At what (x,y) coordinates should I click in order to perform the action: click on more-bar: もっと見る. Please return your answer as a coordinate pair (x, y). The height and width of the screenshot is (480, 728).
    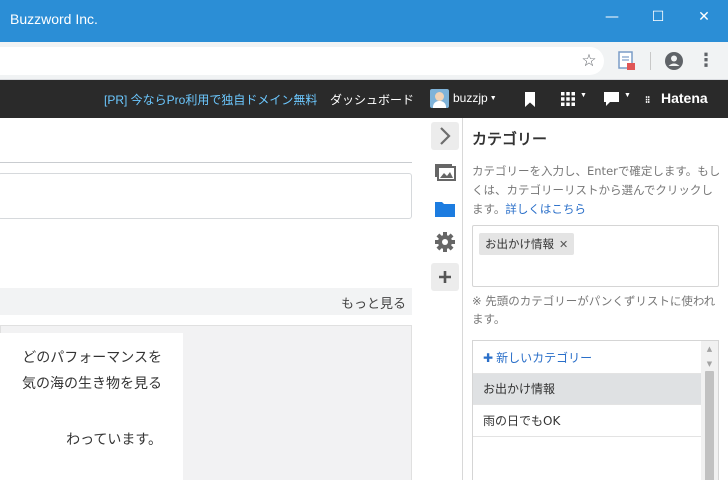
    Looking at the image, I should click on (206, 301).